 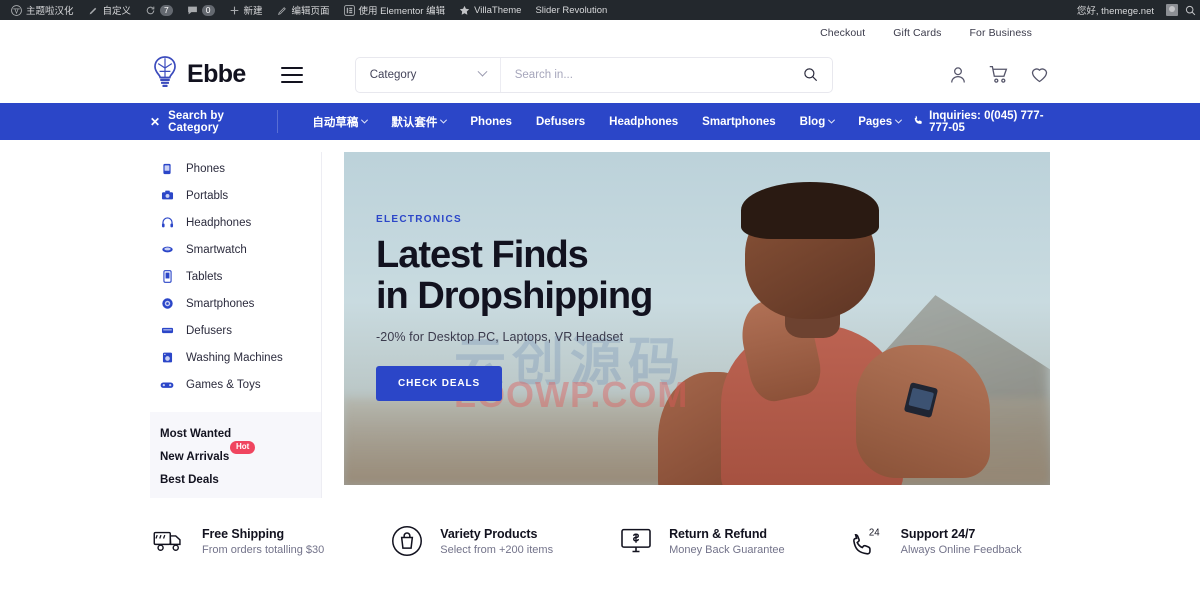 I want to click on nav-item-label: Smartphones, so click(x=739, y=121).